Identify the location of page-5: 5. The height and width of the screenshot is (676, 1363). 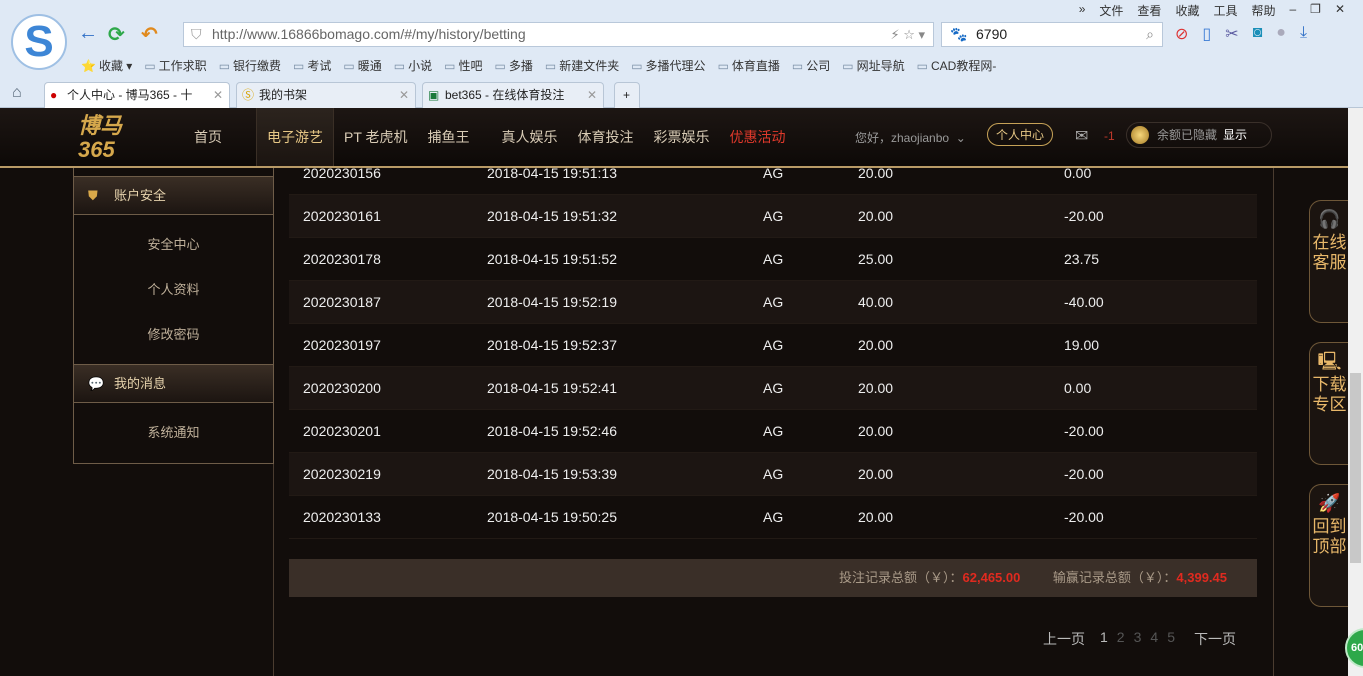
(1171, 639).